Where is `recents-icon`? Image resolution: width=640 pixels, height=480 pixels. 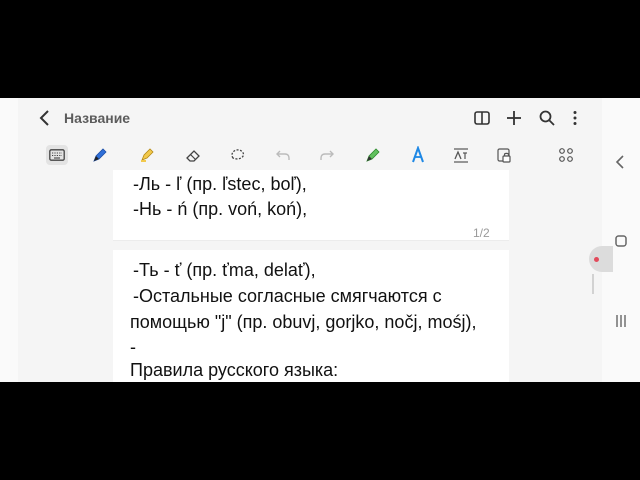
recents-icon is located at coordinates (621, 241).